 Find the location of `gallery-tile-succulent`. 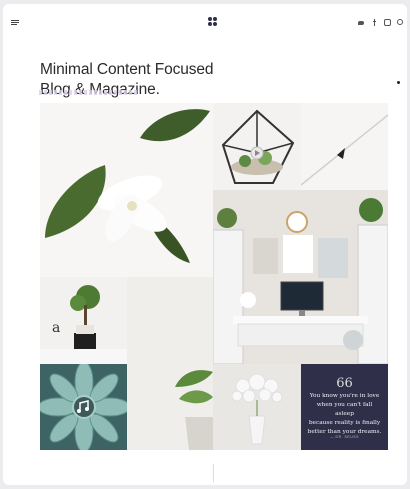

gallery-tile-succulent is located at coordinates (83, 407).